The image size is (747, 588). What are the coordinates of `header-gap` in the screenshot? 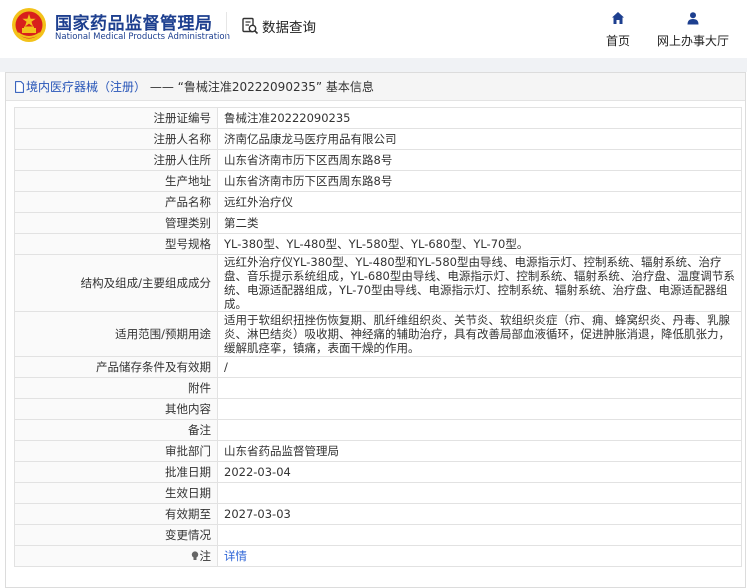 It's located at (373, 65).